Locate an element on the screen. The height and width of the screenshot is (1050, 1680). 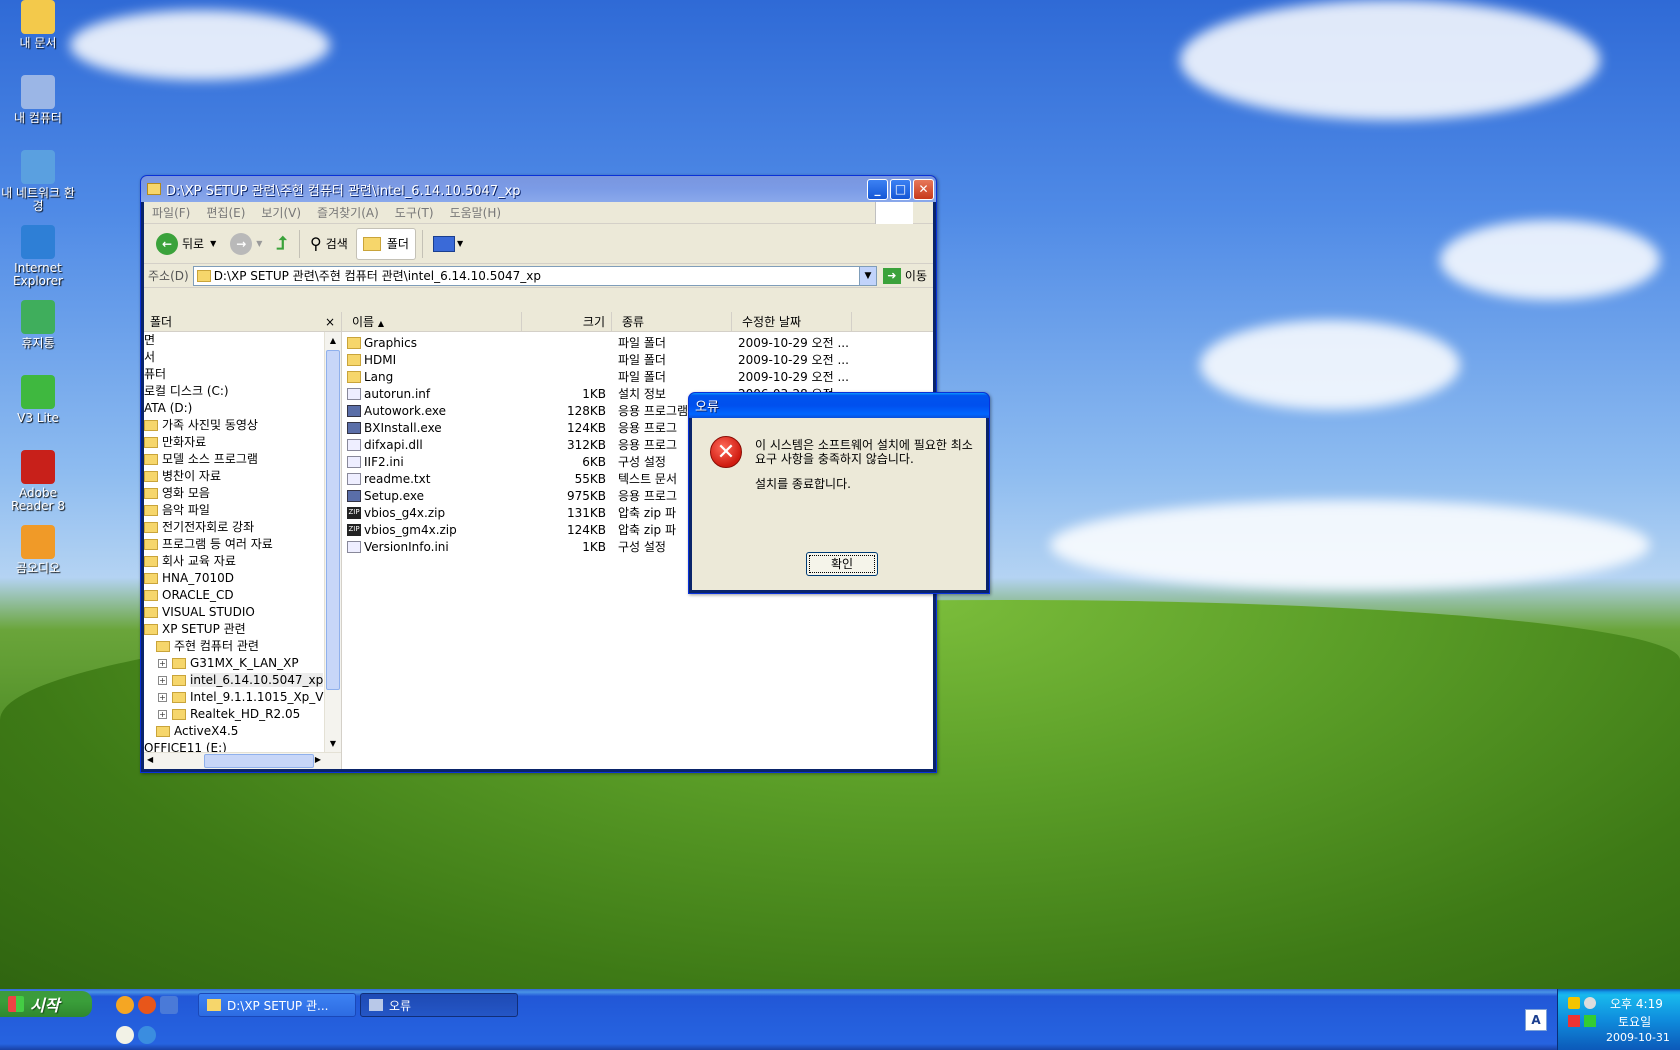
minimize-button: _ is located at coordinates (877, 189).